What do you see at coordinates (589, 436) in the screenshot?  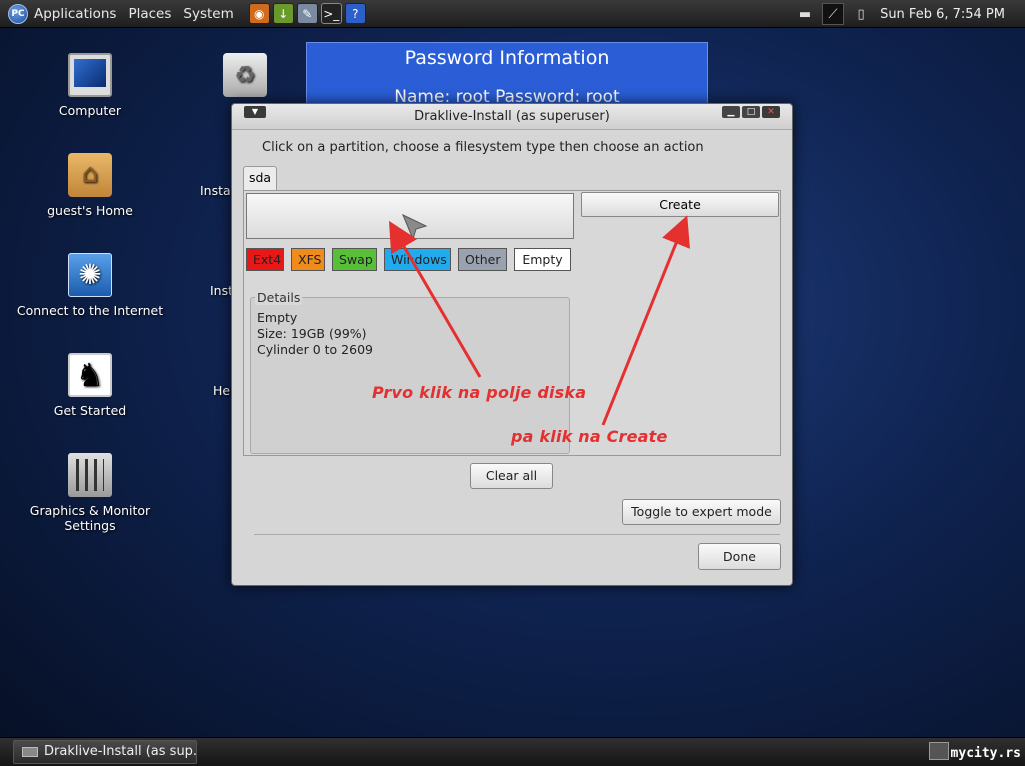 I see `annotation-second-step: pa klik na Create` at bounding box center [589, 436].